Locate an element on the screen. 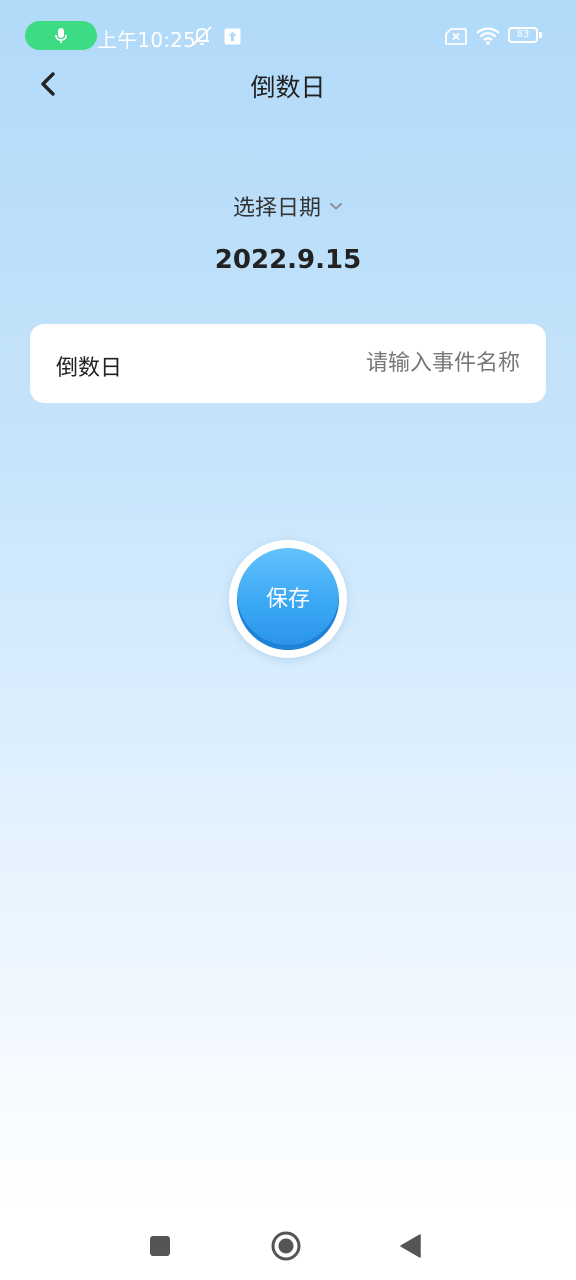 Image resolution: width=576 pixels, height=1280 pixels. page-title: 倒数日 is located at coordinates (288, 87).